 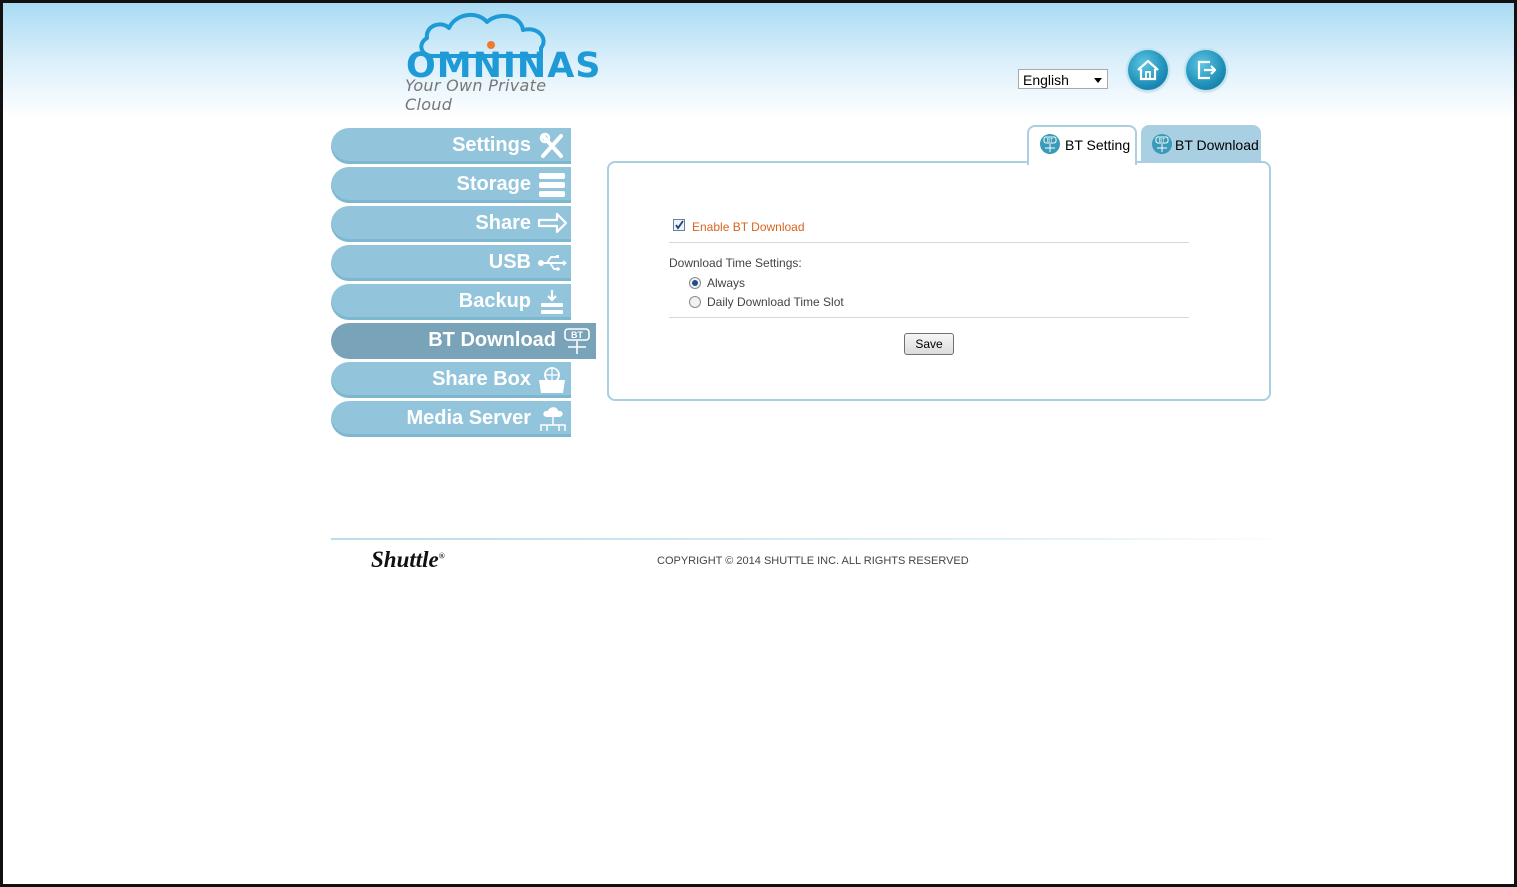 I want to click on tab-bt-setting: BT BT Setting, so click(x=1082, y=145).